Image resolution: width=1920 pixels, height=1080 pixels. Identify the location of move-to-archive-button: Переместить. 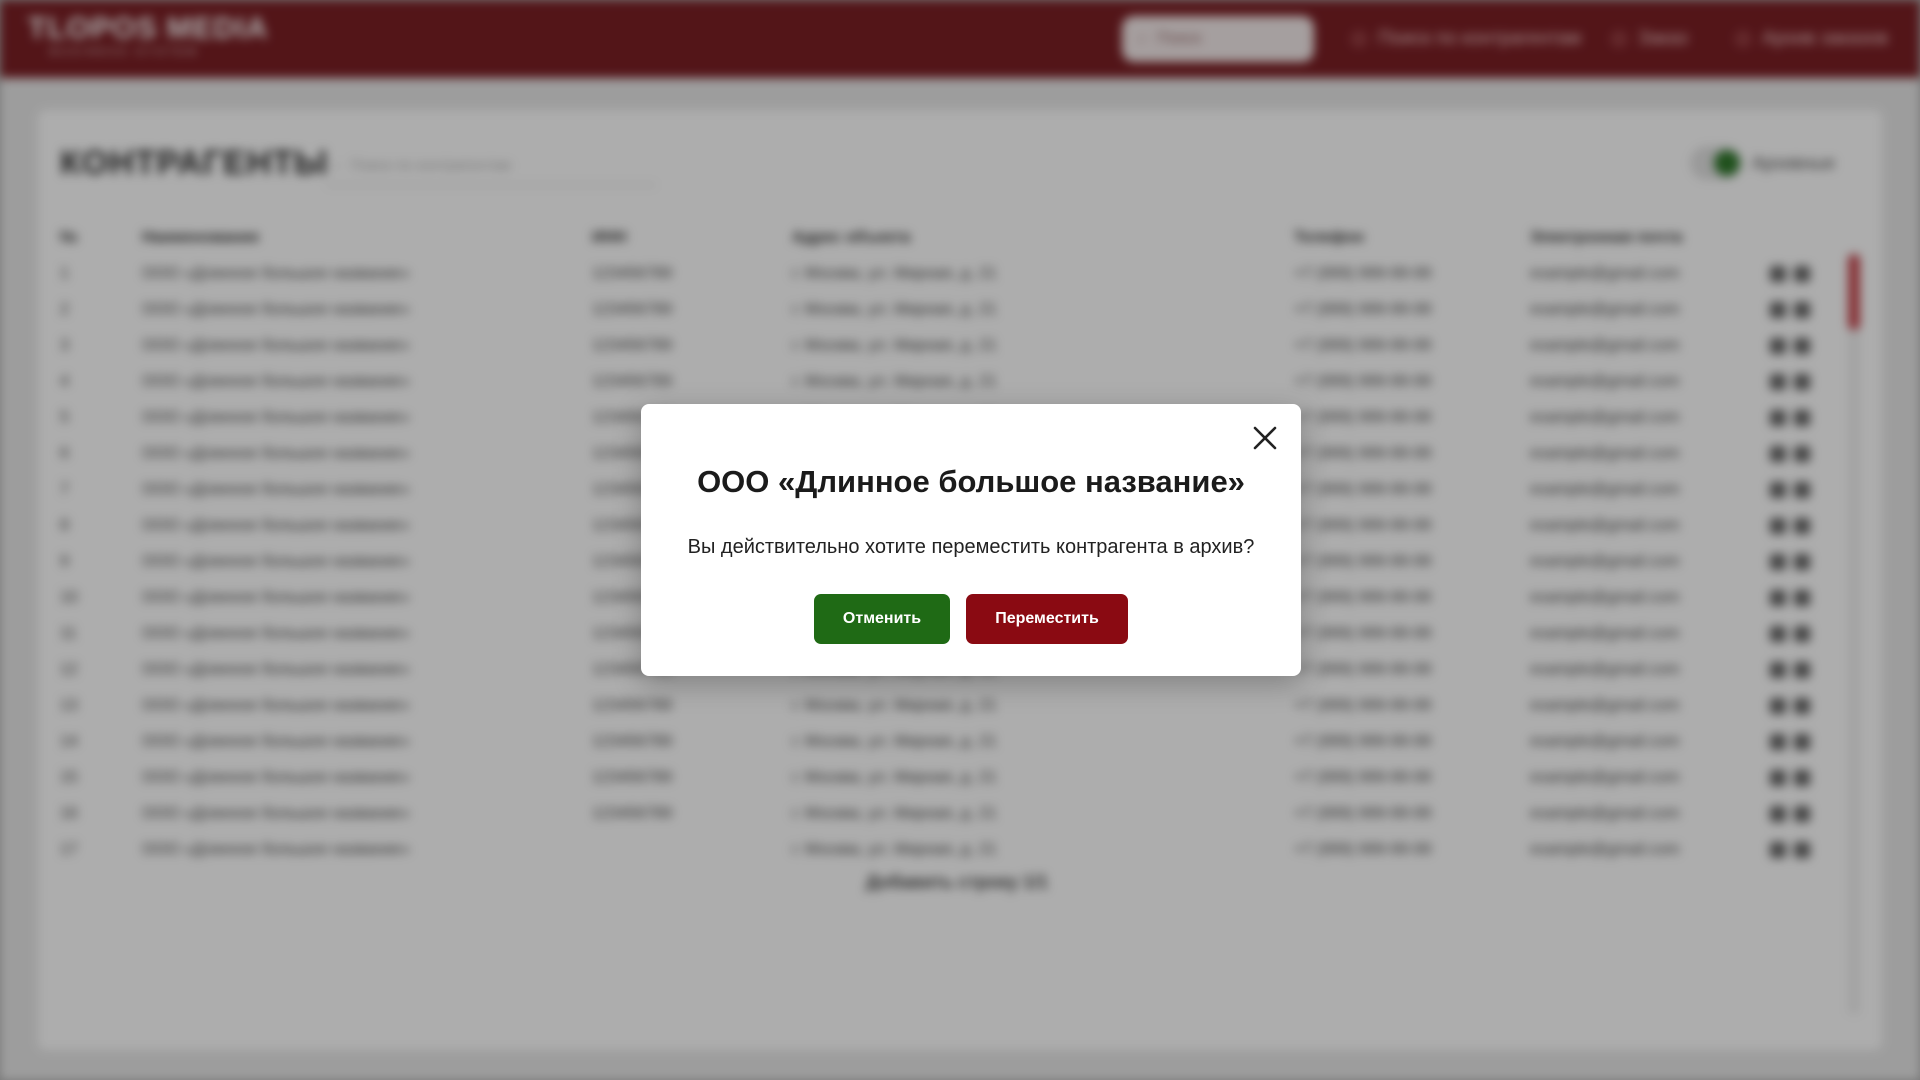
(1047, 619).